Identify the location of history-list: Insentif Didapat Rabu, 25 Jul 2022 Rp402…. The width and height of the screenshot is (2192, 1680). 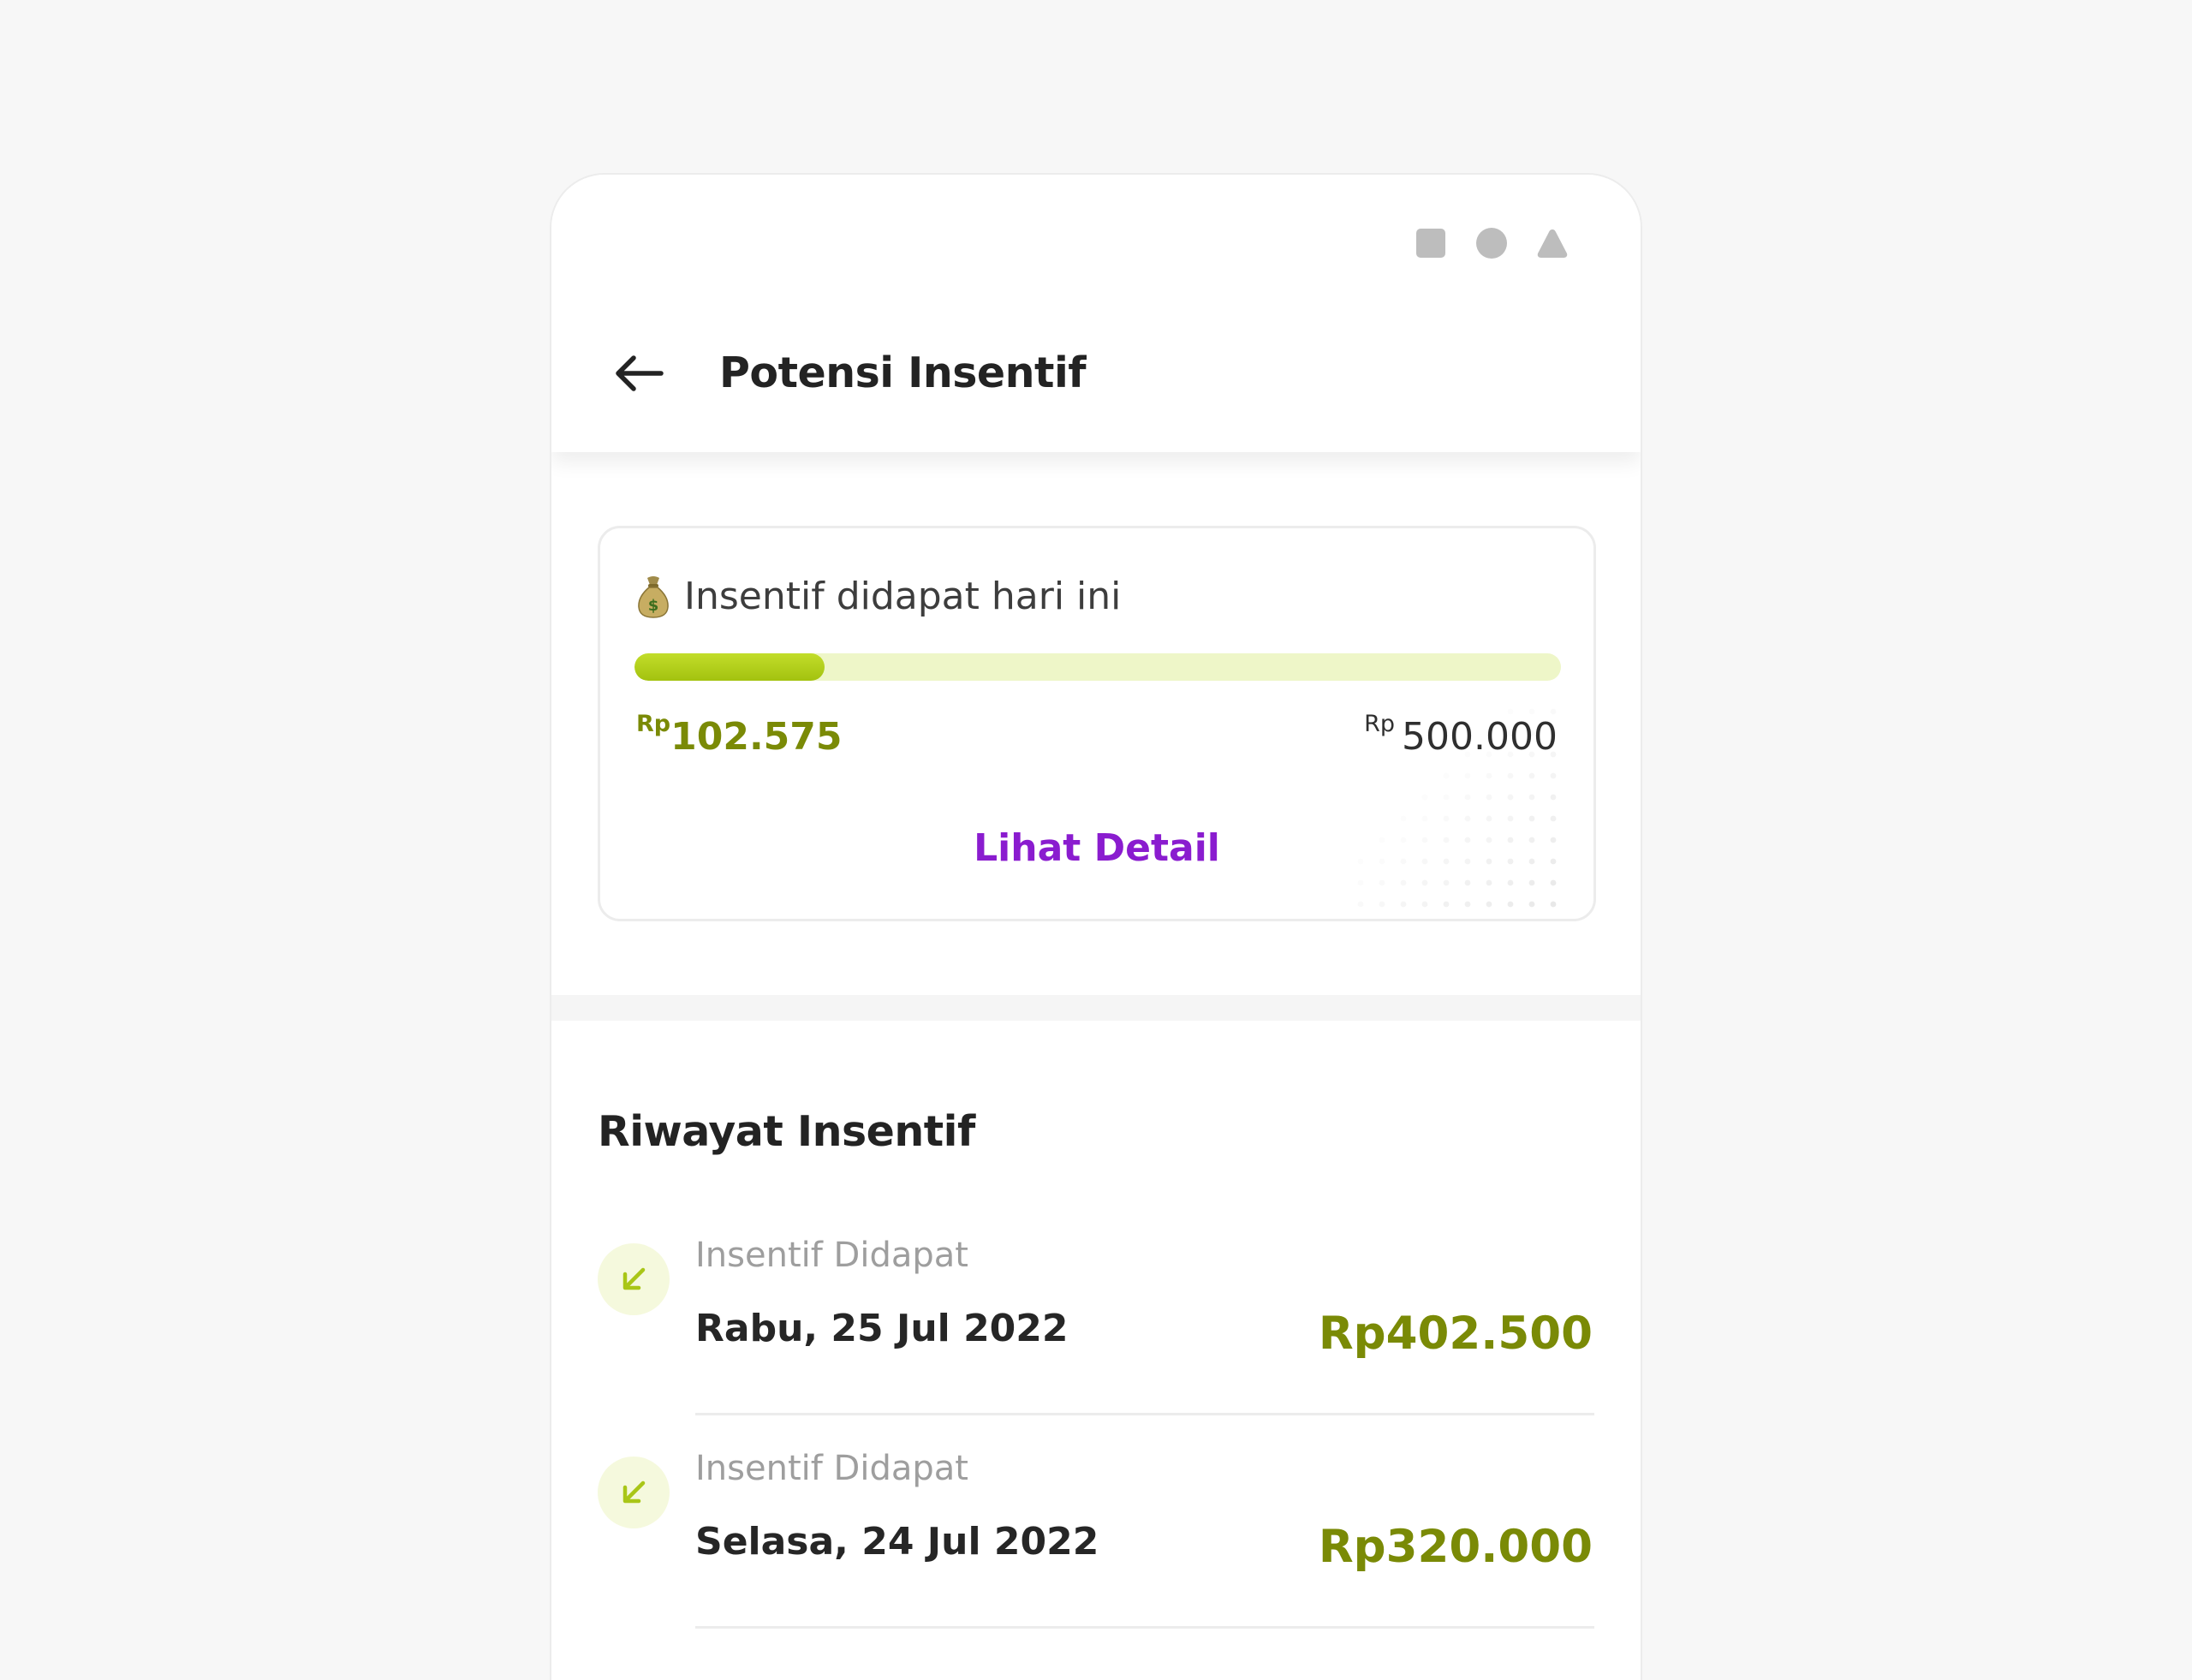
(1096, 1445).